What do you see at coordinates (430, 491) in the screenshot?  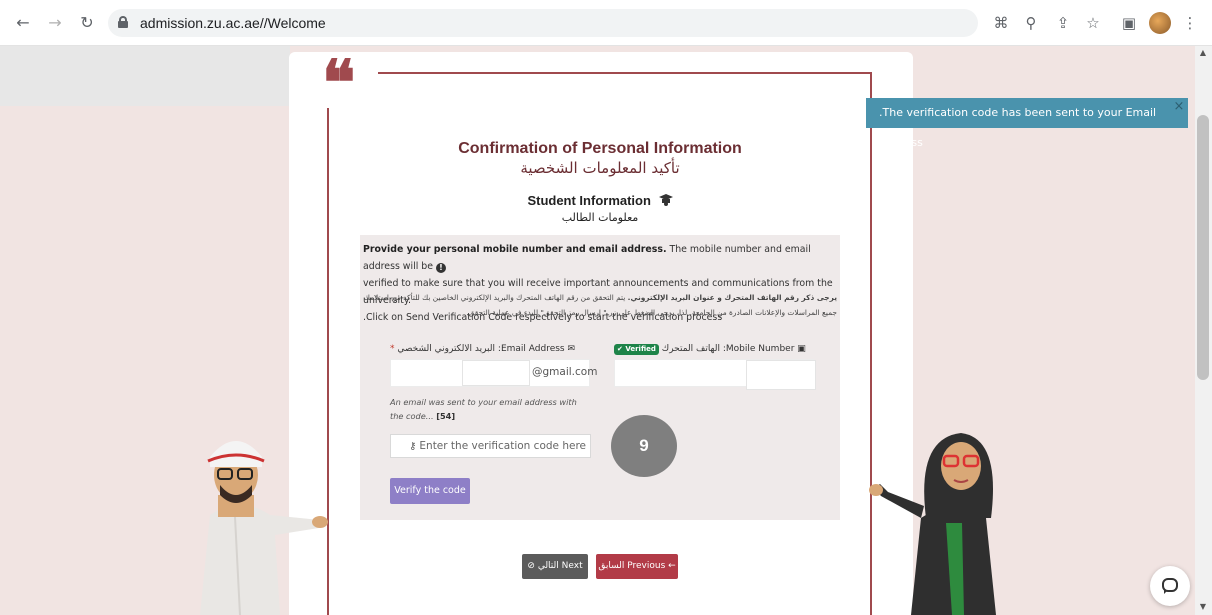 I see `verify-code-button: Verify the code` at bounding box center [430, 491].